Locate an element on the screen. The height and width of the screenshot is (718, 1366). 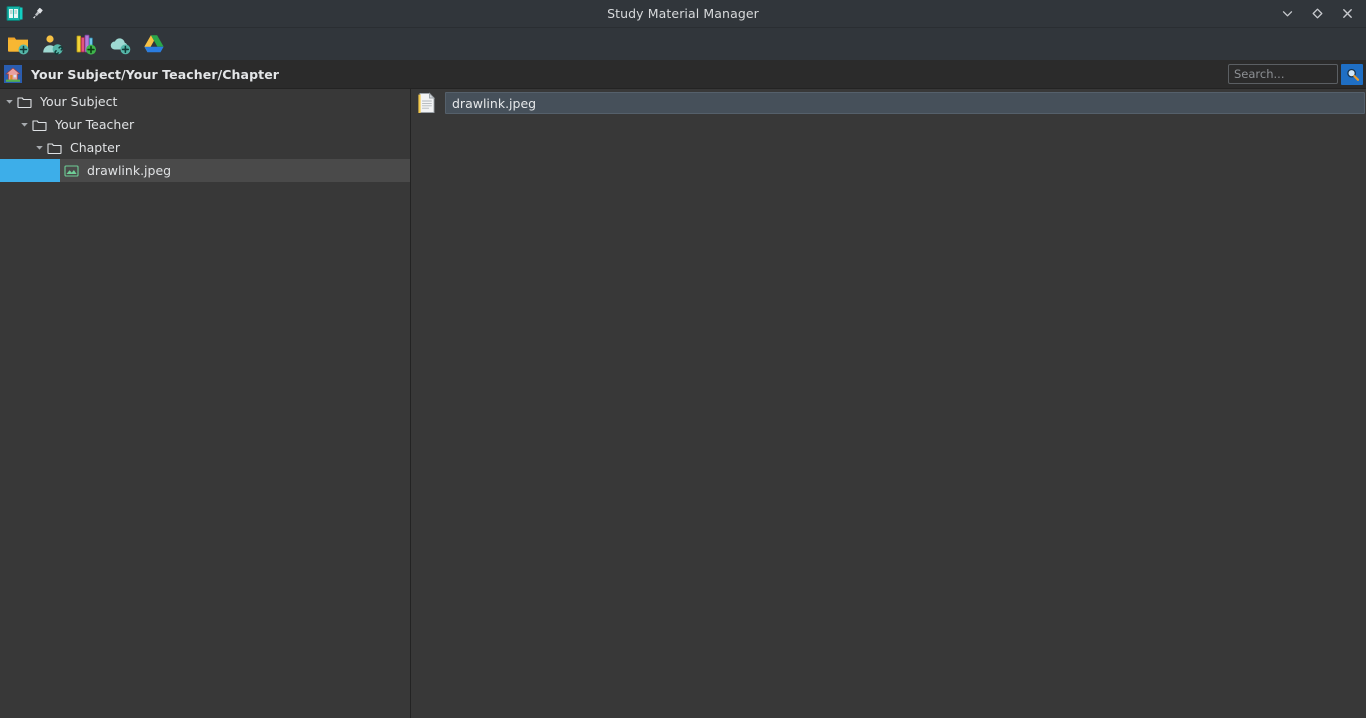
tree-item-your-teacher: Your Teacher is located at coordinates (205, 124).